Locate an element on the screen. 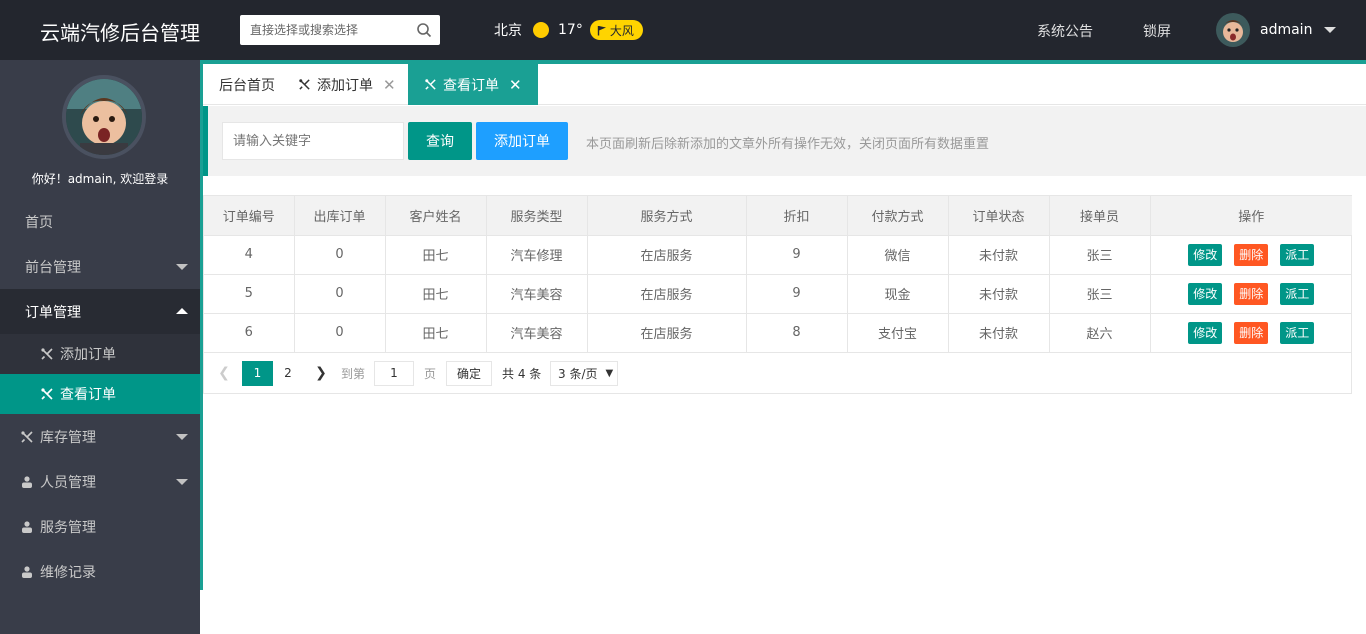 This screenshot has height=634, width=1366. sidebar-item-view-orders: 查看订单 is located at coordinates (100, 394).